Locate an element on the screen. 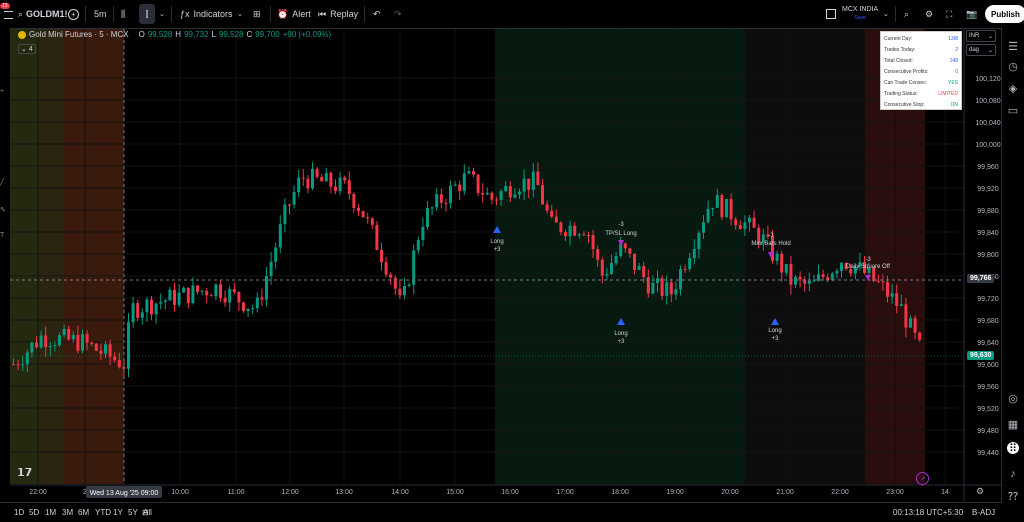 The image size is (1024, 522). time-axis-label: 22:00 is located at coordinates (38, 492).